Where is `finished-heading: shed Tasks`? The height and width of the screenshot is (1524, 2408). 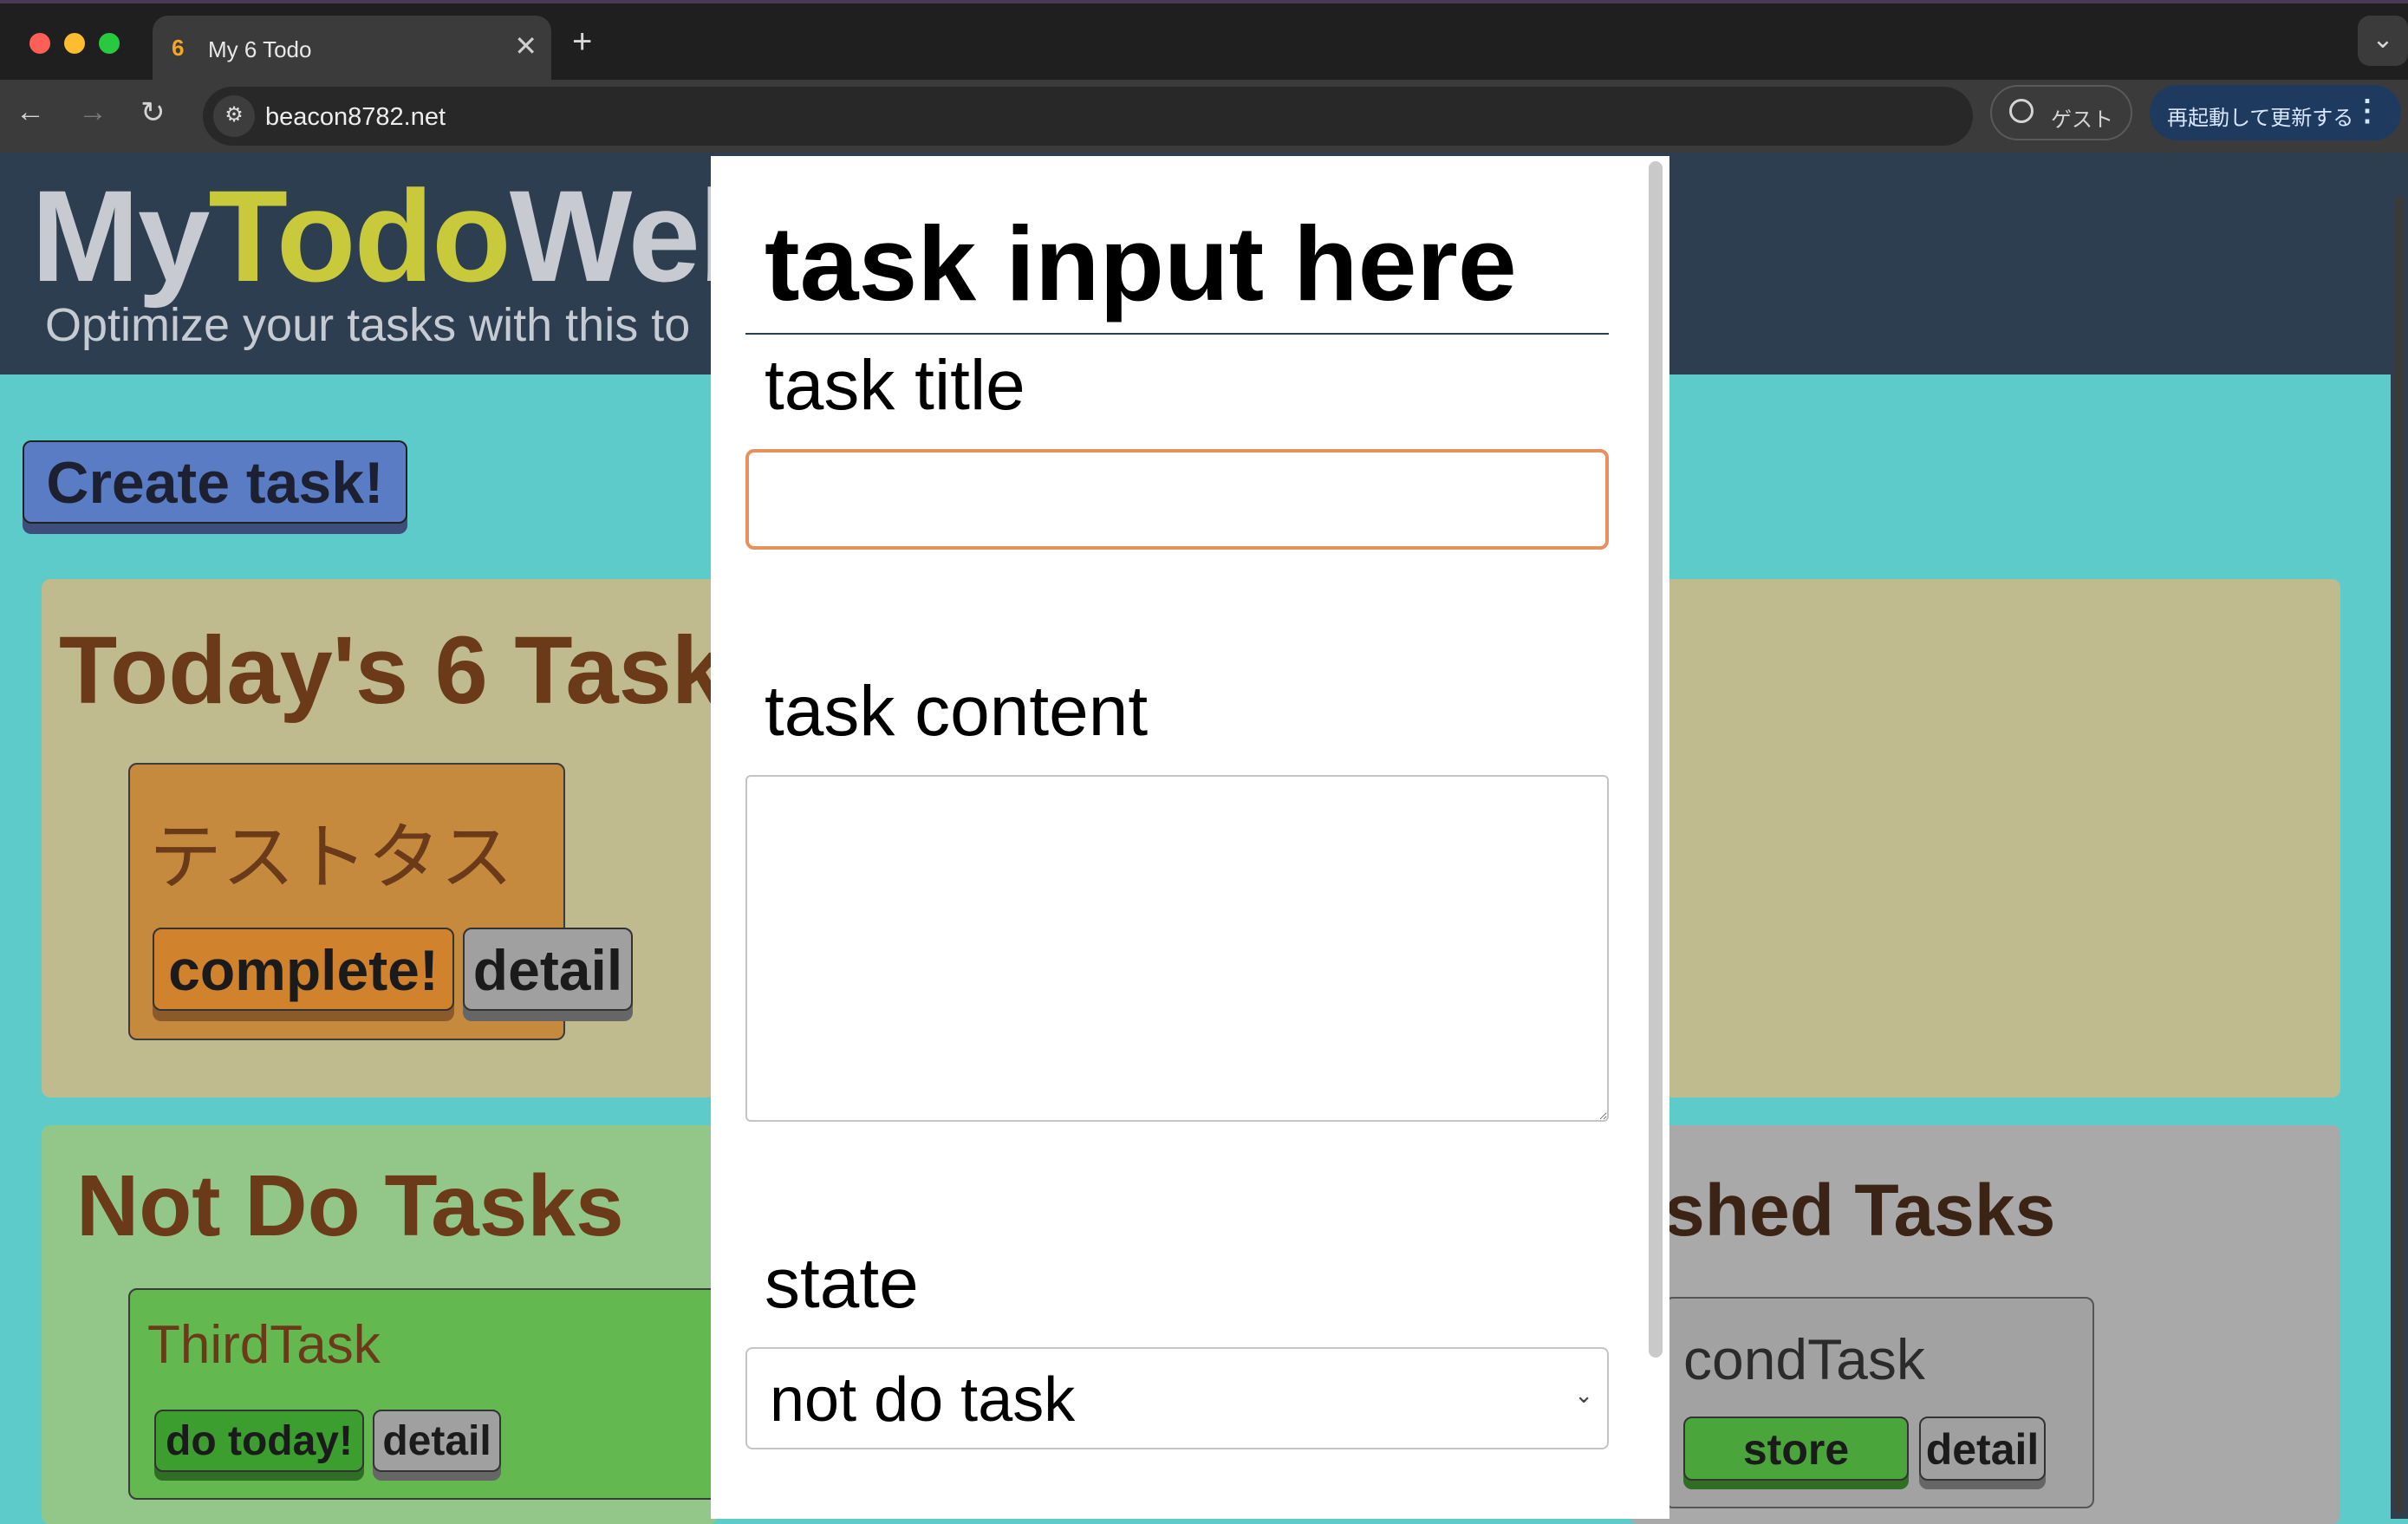 finished-heading: shed Tasks is located at coordinates (1860, 1210).